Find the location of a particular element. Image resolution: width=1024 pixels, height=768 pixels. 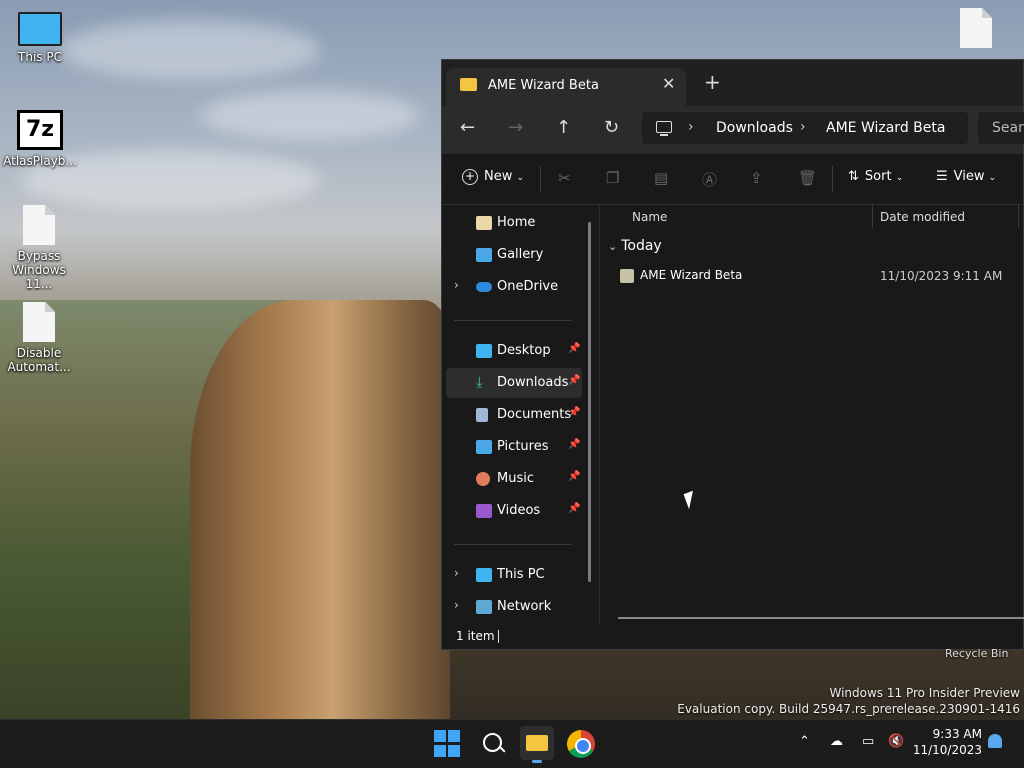

sidebar-item-label: Home is located at coordinates (516, 222).